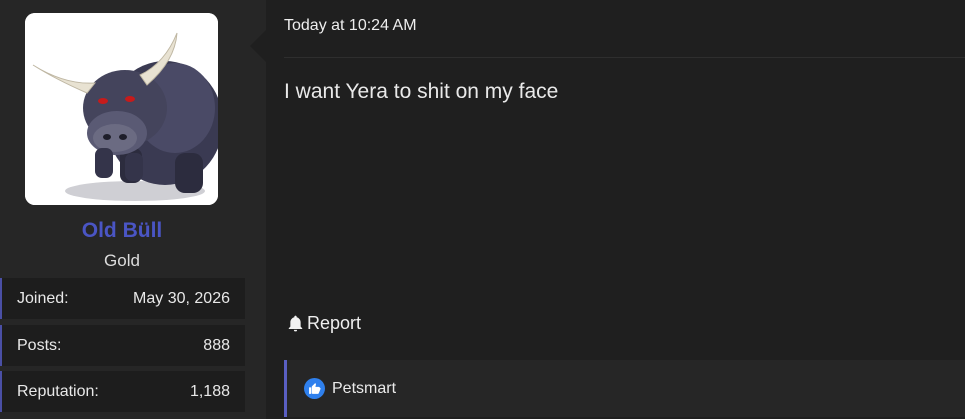 Image resolution: width=965 pixels, height=419 pixels. I want to click on post-message: I want Yera to shit on my face, so click(421, 91).